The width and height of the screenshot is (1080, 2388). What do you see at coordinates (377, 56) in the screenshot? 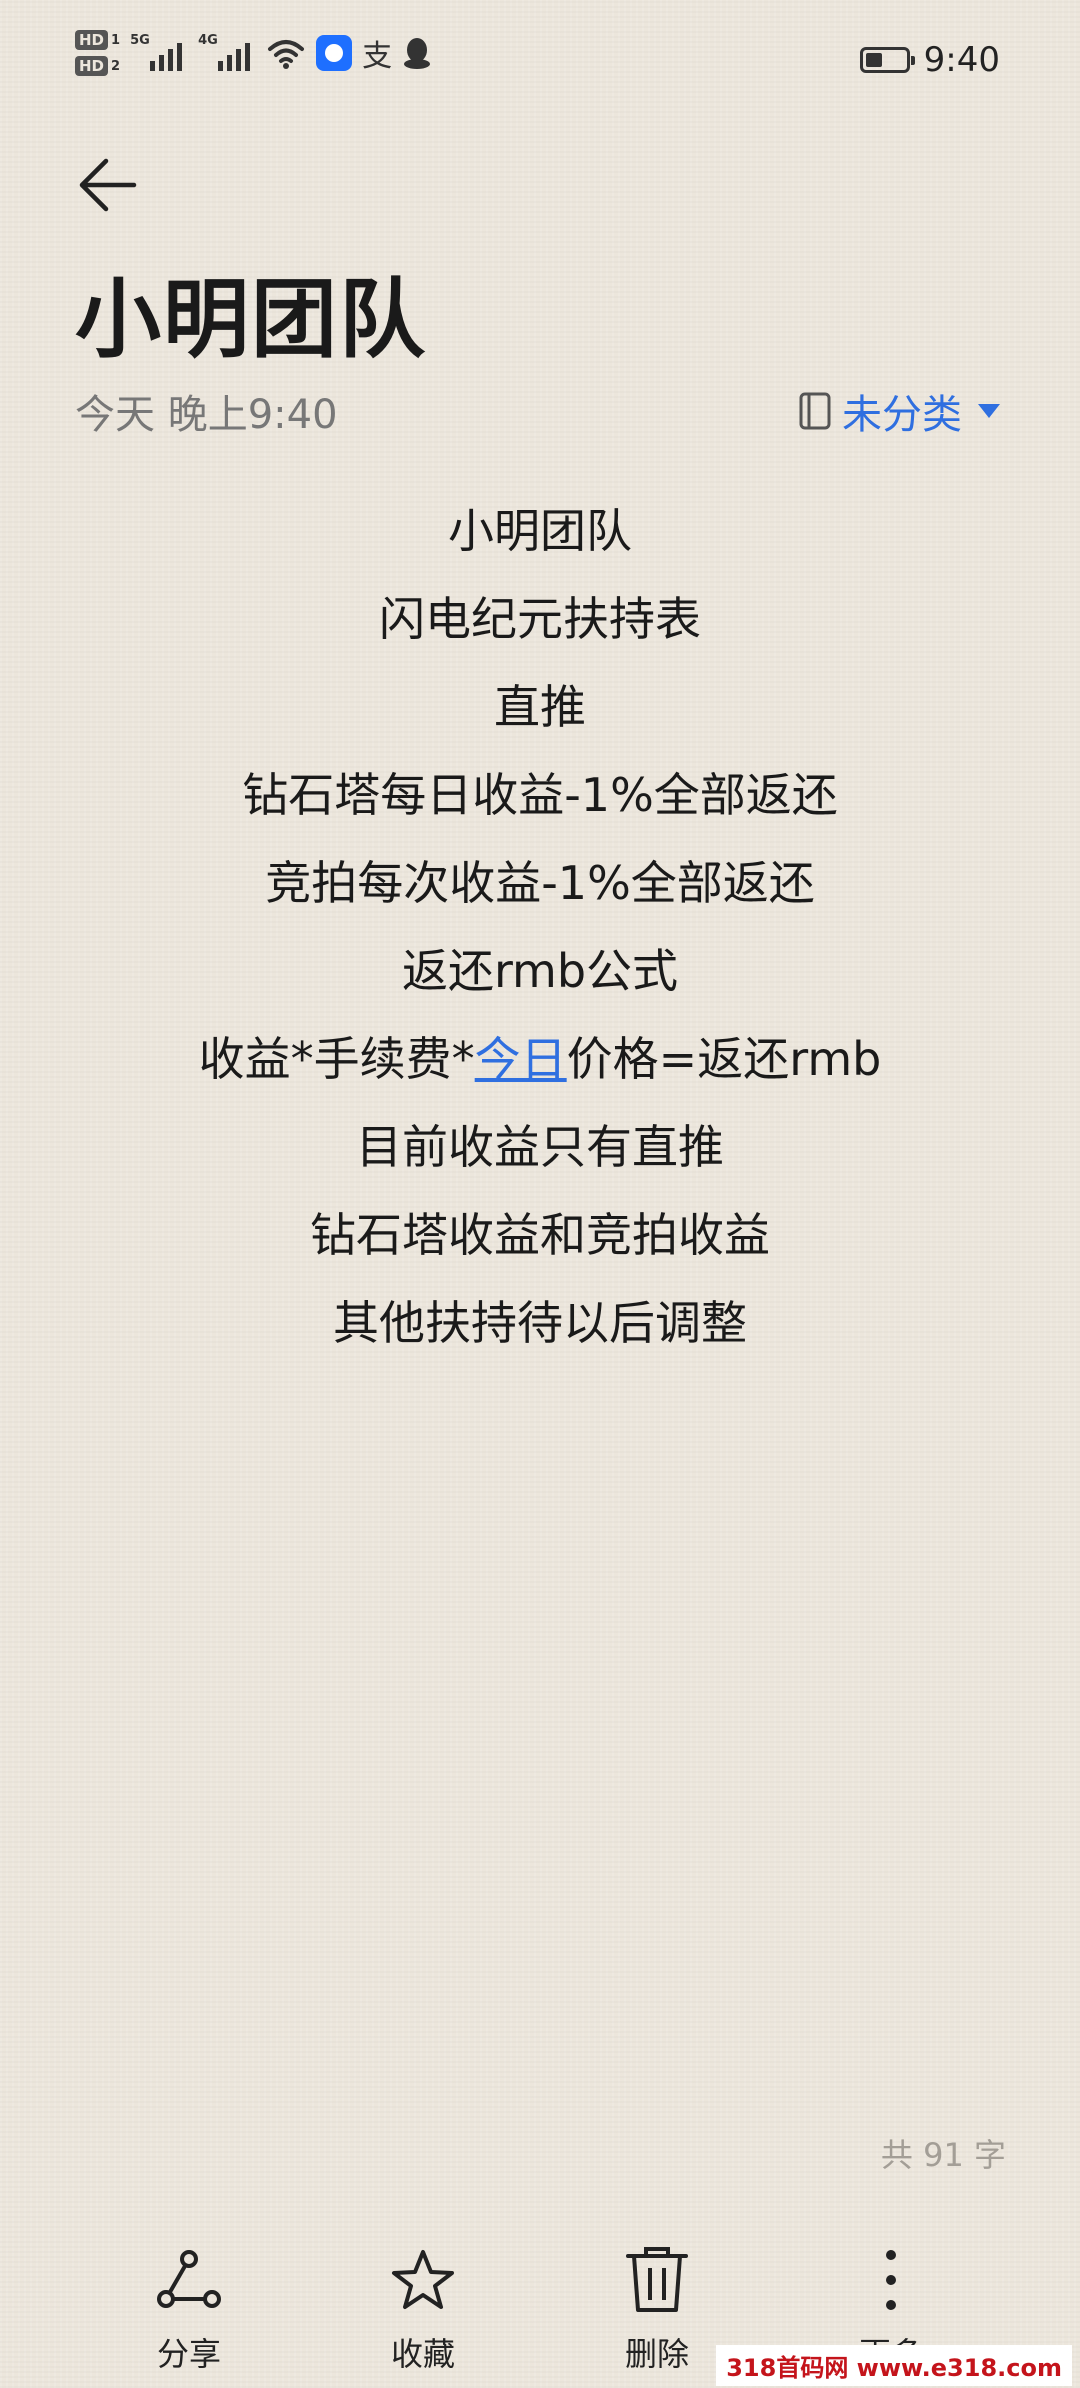
I see `alipay-icon: 支` at bounding box center [377, 56].